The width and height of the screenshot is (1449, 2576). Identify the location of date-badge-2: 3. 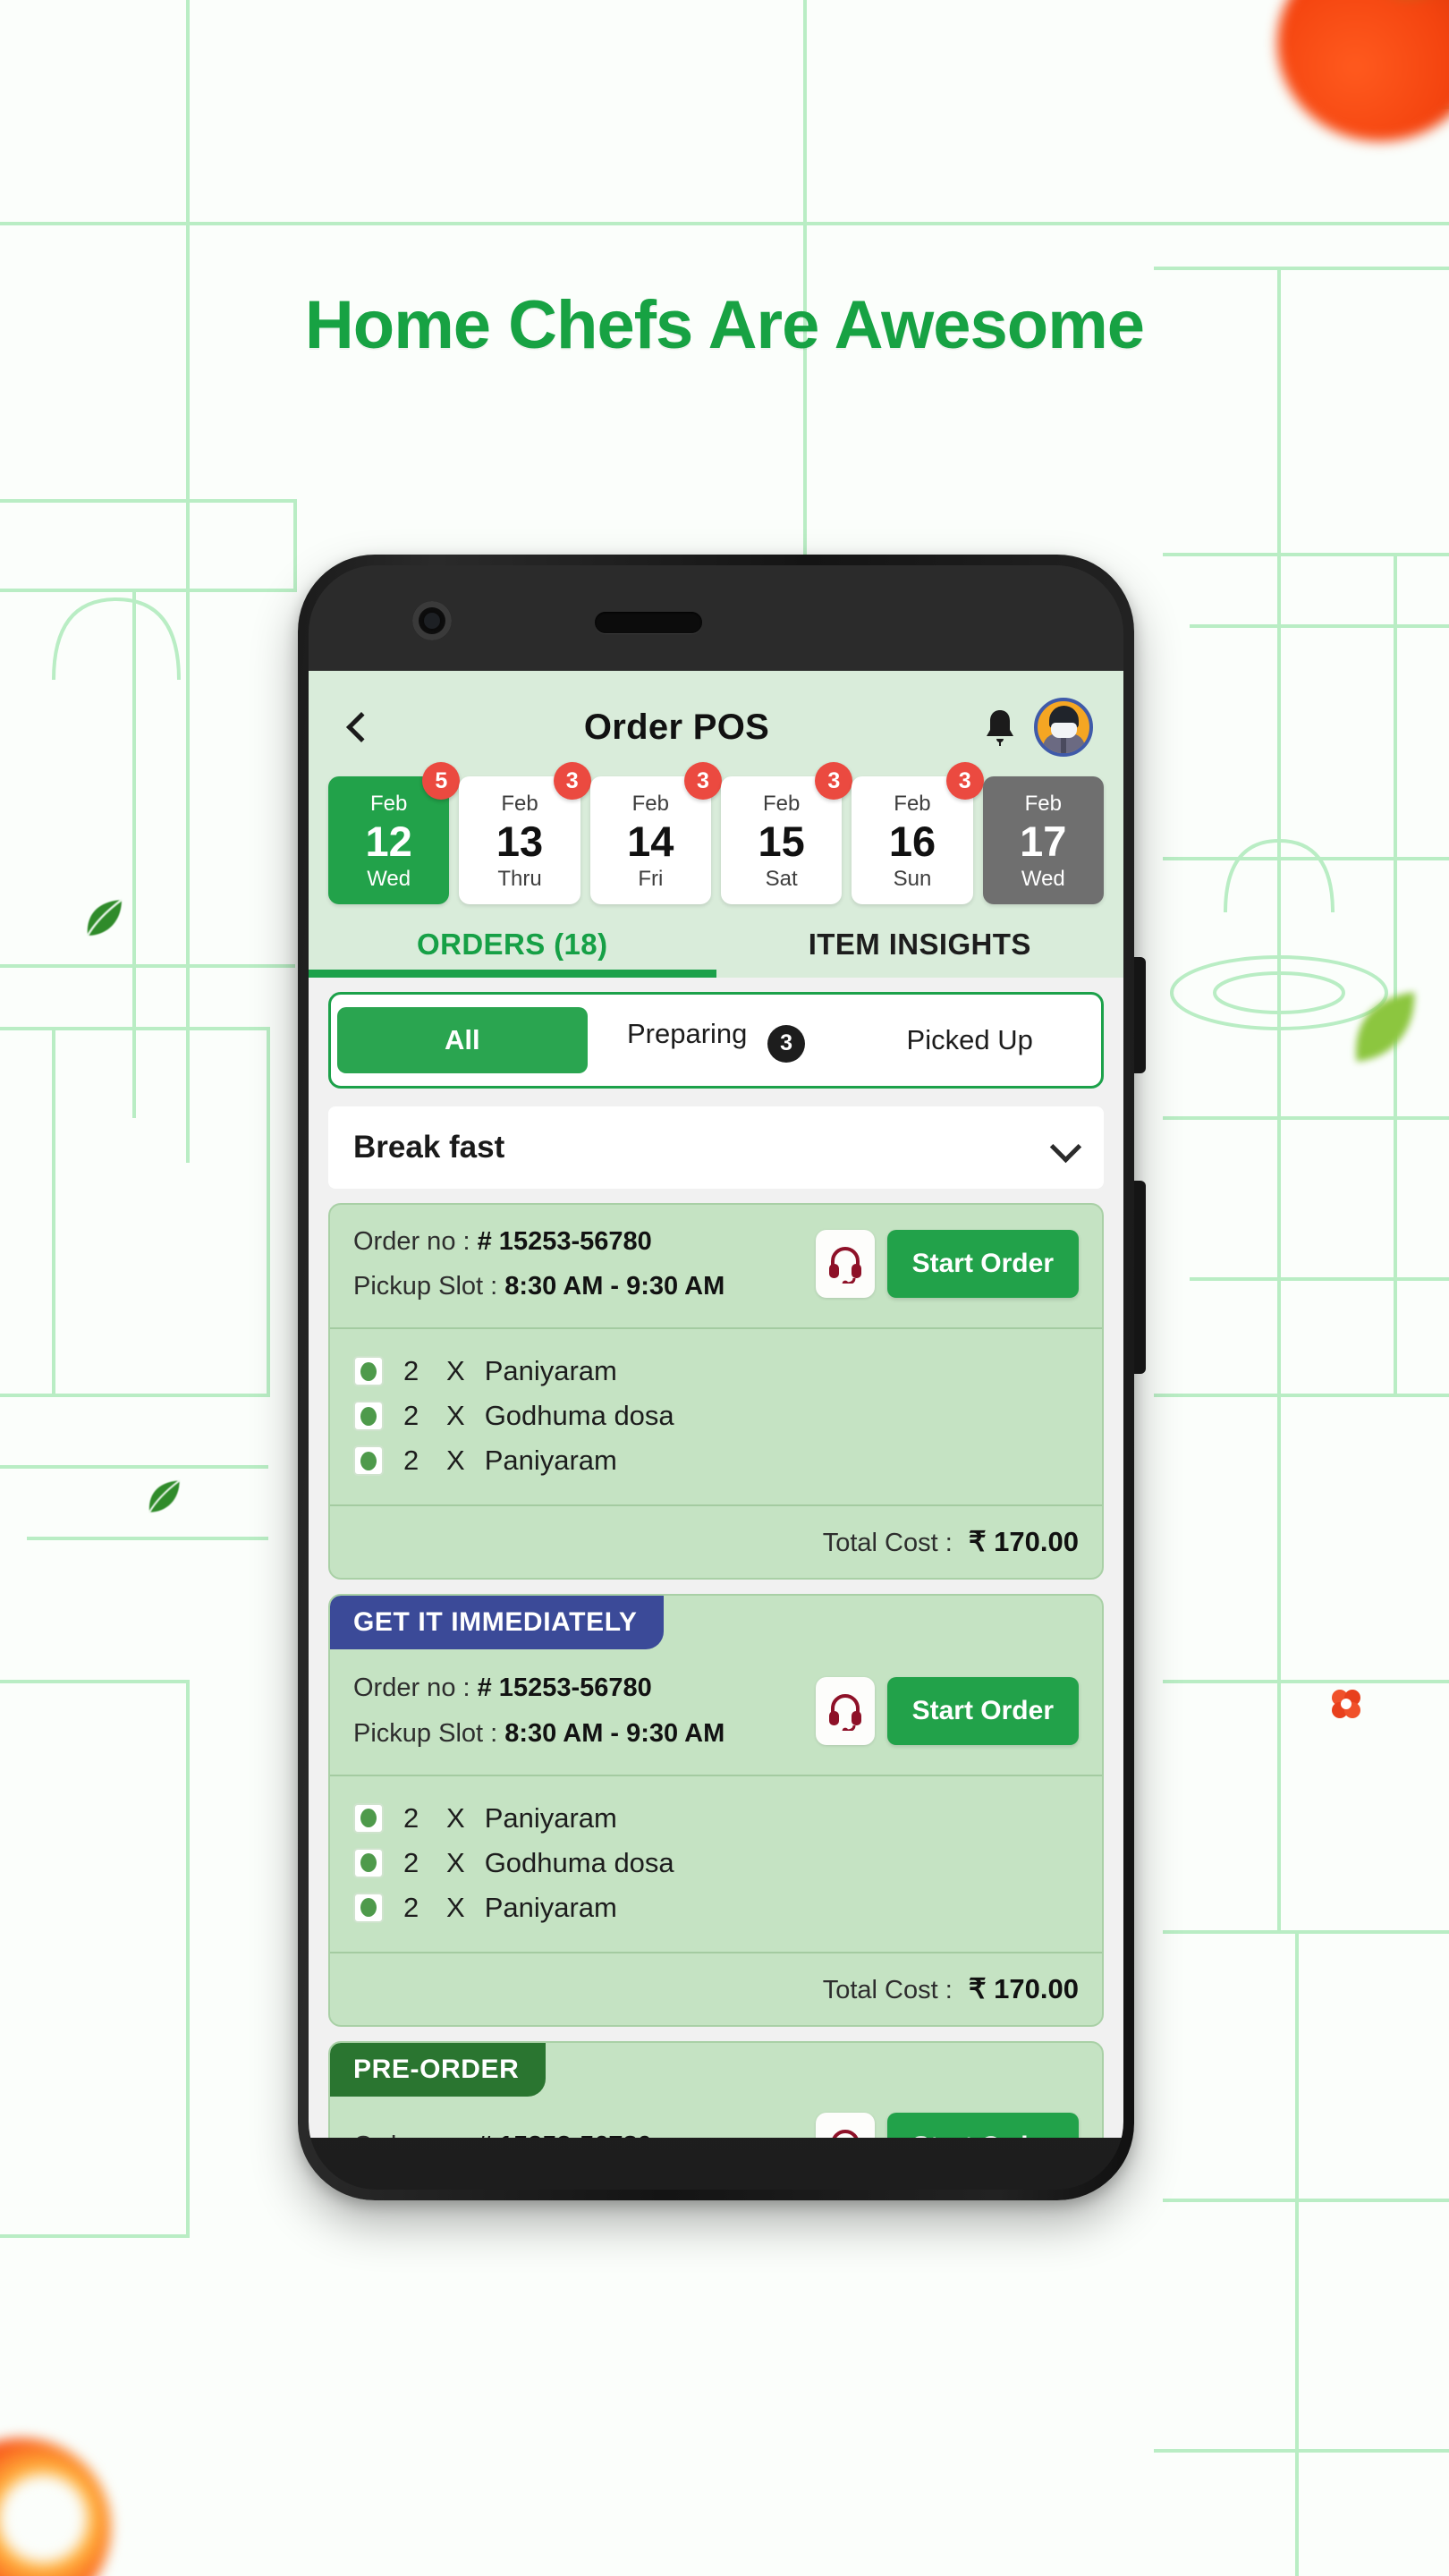
(702, 781).